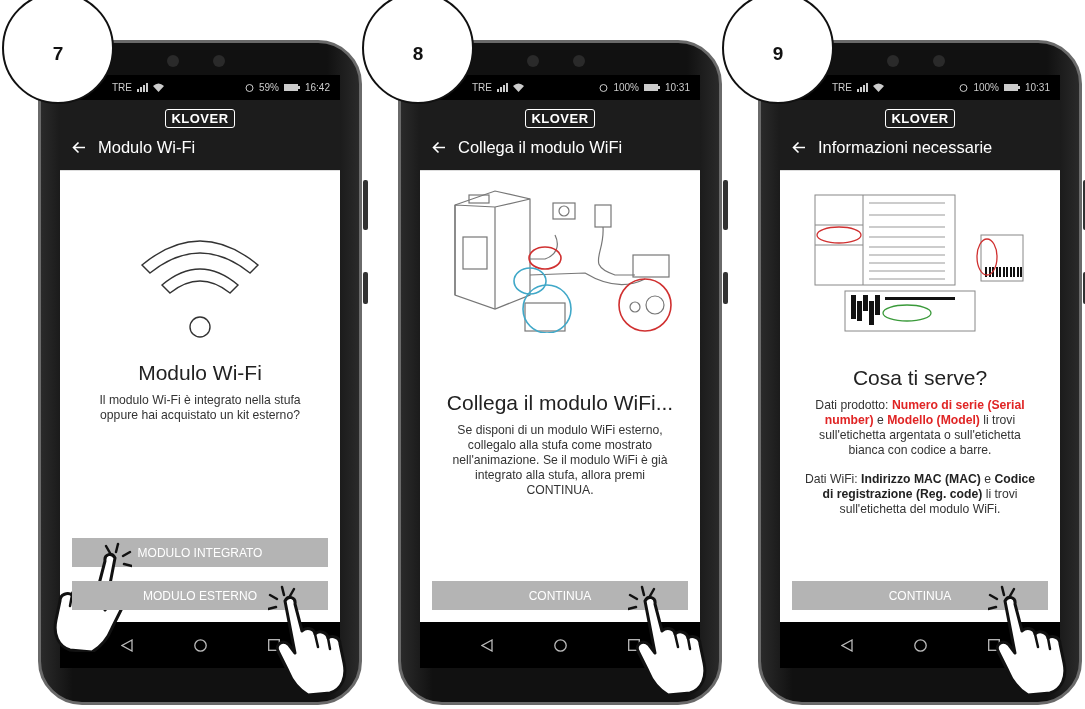 The height and width of the screenshot is (709, 1085). I want to click on content-heading: Cosa ti serve?, so click(920, 378).